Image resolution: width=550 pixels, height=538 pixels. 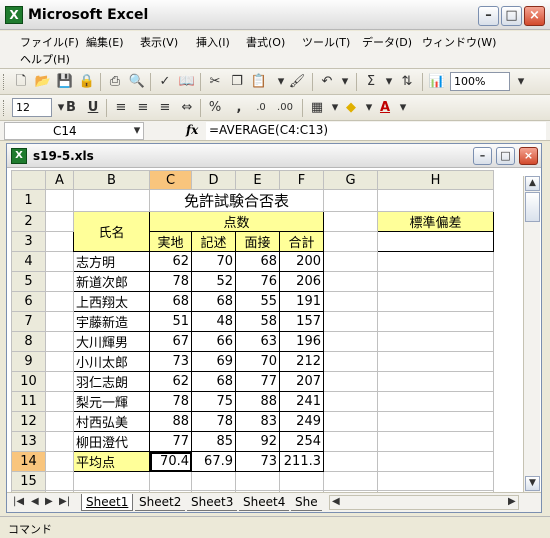 I want to click on sort-ascending-icon: ⇅, so click(x=407, y=82).